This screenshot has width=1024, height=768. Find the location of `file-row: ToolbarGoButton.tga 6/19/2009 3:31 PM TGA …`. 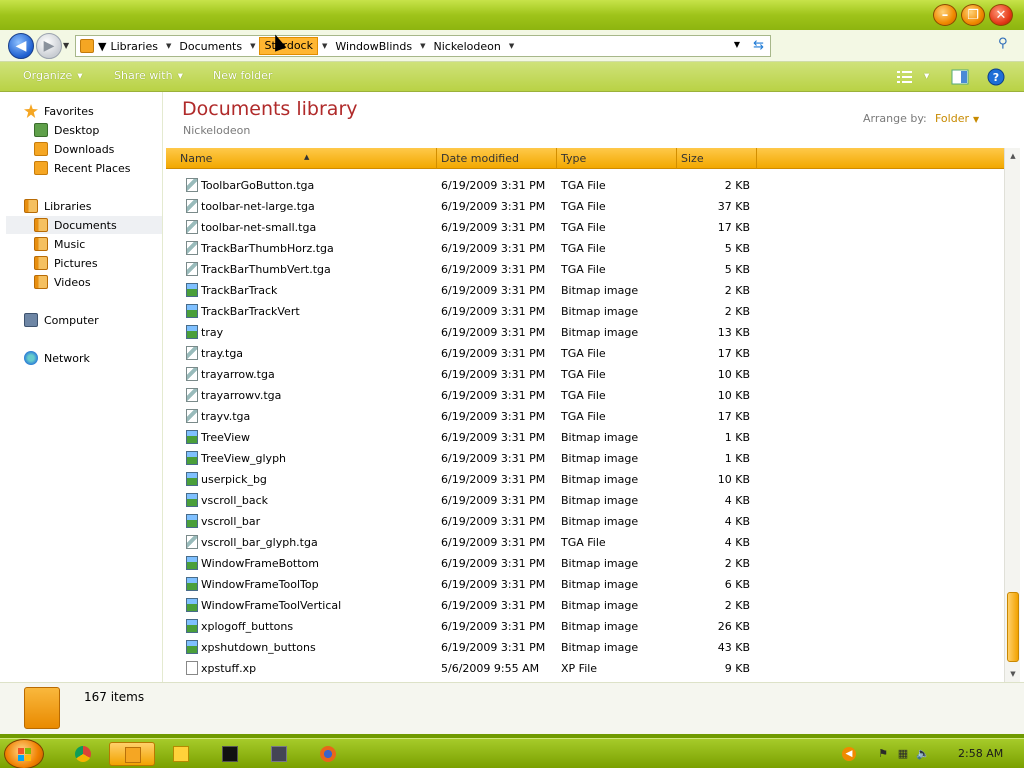

file-row: ToolbarGoButton.tga 6/19/2009 3:31 PM TGA … is located at coordinates (585, 185).